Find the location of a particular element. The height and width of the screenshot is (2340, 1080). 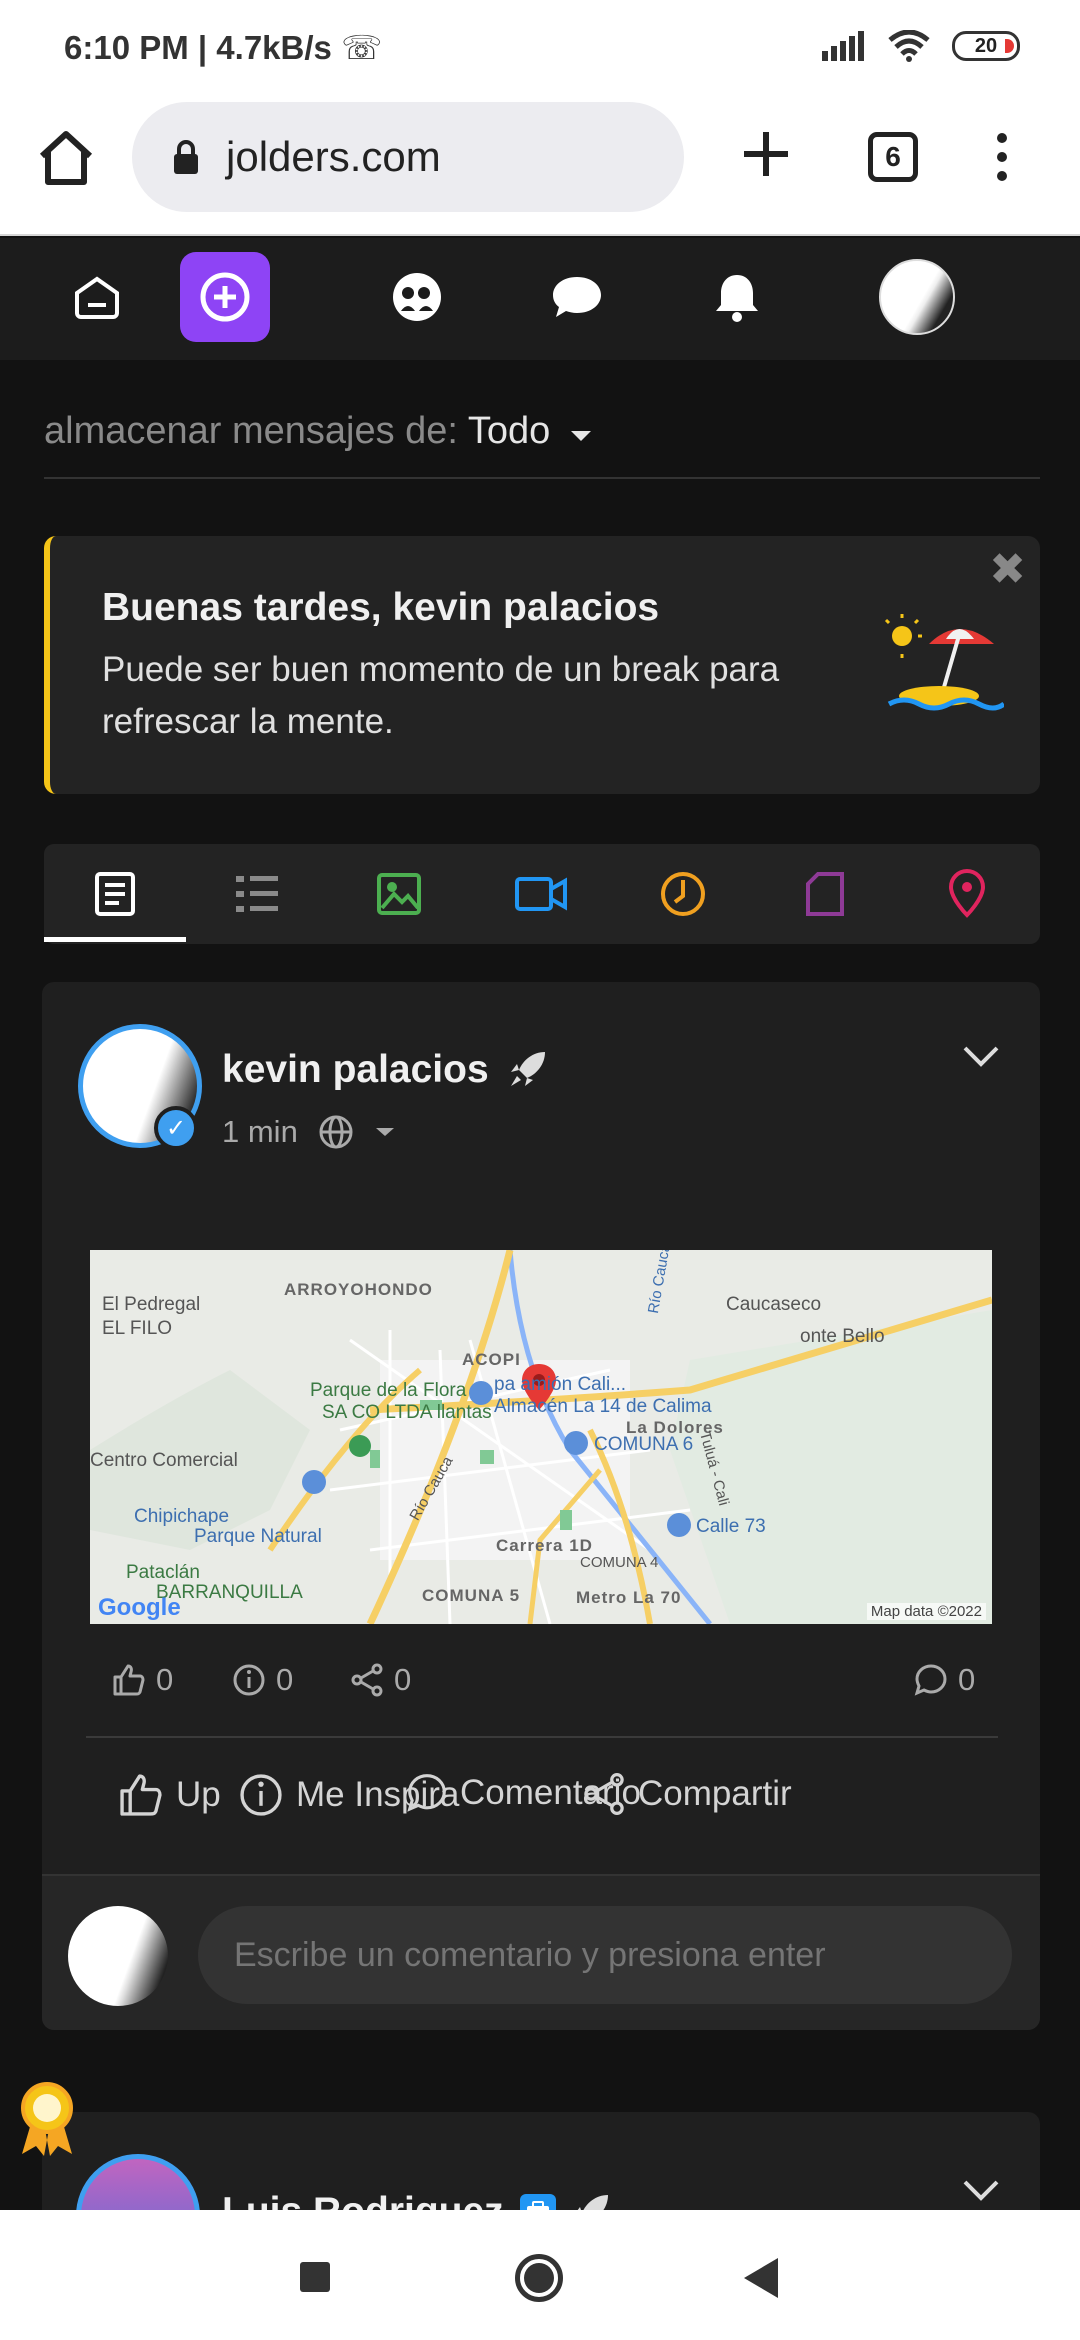

video-icon is located at coordinates (541, 894).